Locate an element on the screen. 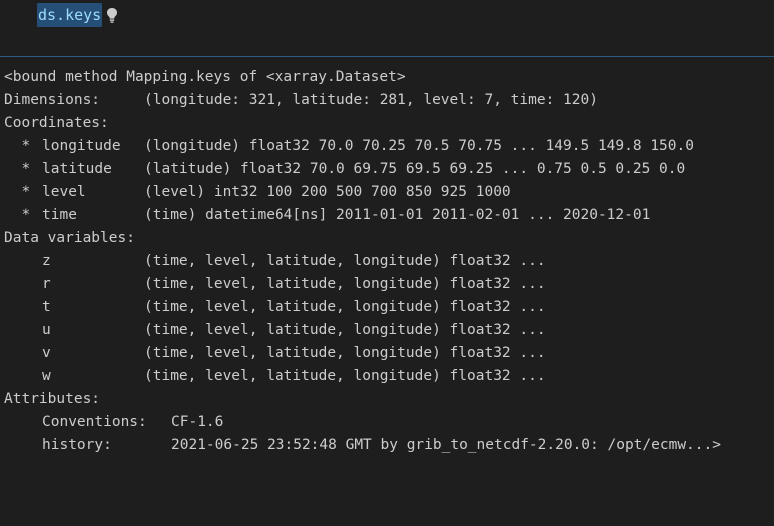 Image resolution: width=774 pixels, height=526 pixels. coordinates-label-row: Coordinates: is located at coordinates (387, 123).